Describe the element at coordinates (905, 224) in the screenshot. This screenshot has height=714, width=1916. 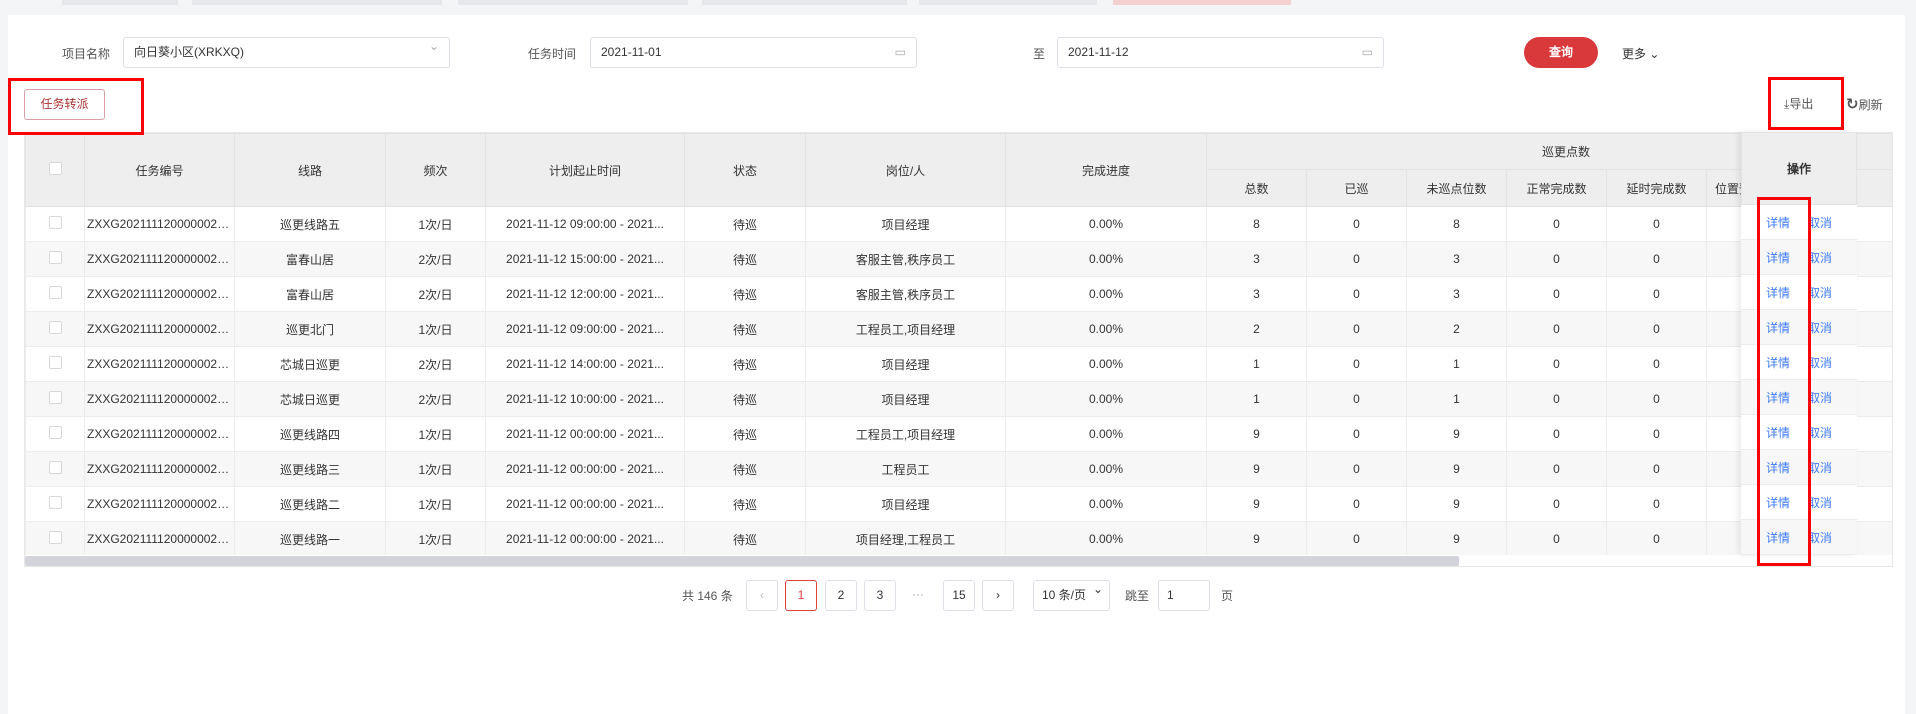
I see `cell-post: 项目经理` at that location.